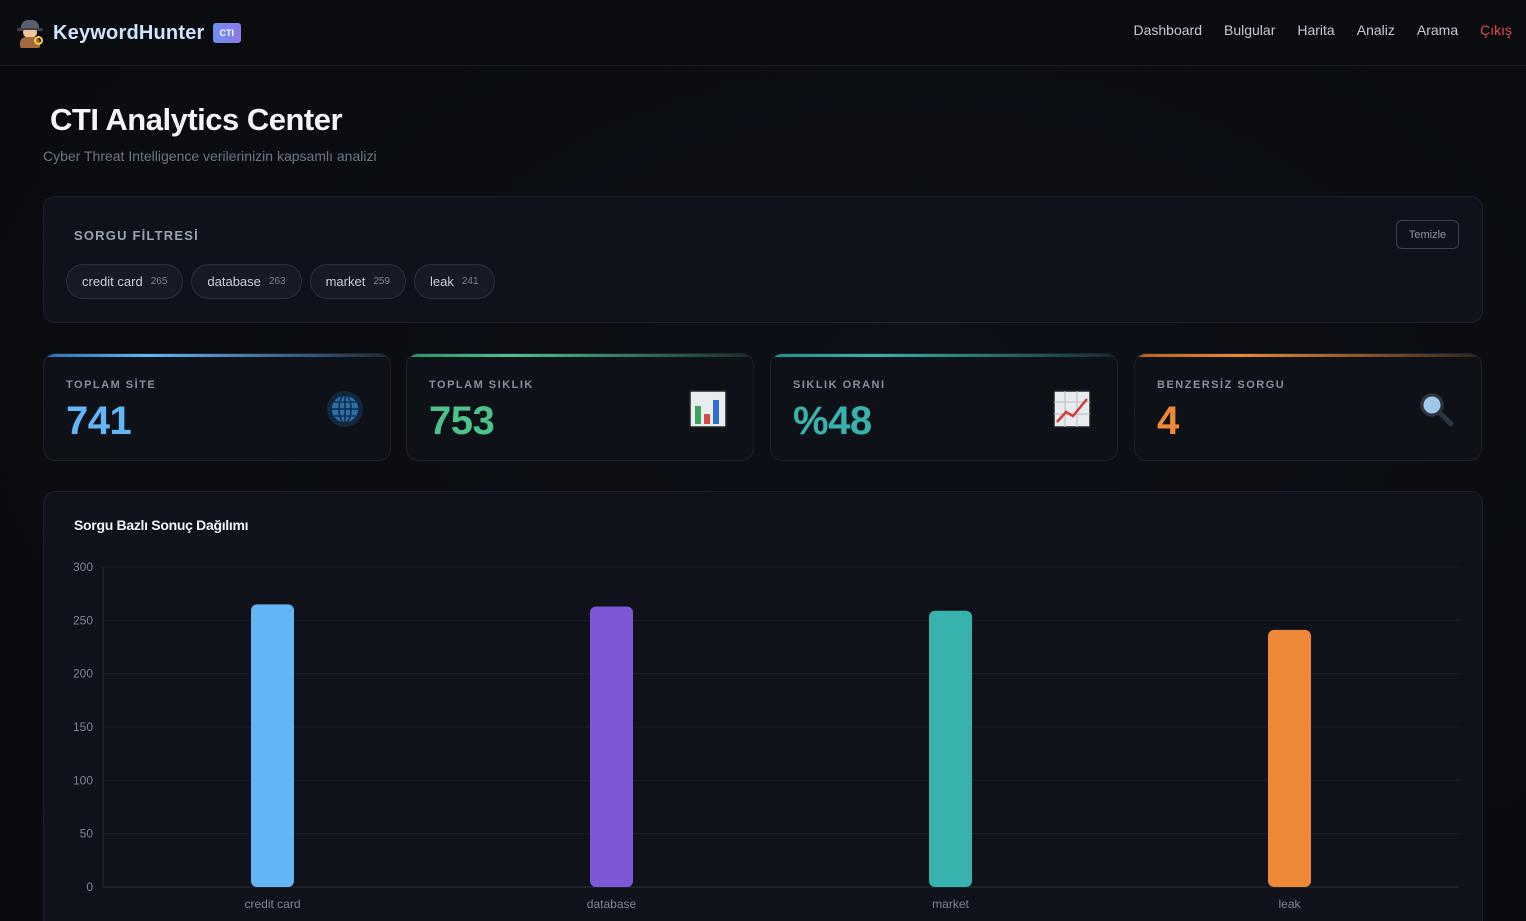  Describe the element at coordinates (234, 281) in the screenshot. I see `chip-label: database` at that location.